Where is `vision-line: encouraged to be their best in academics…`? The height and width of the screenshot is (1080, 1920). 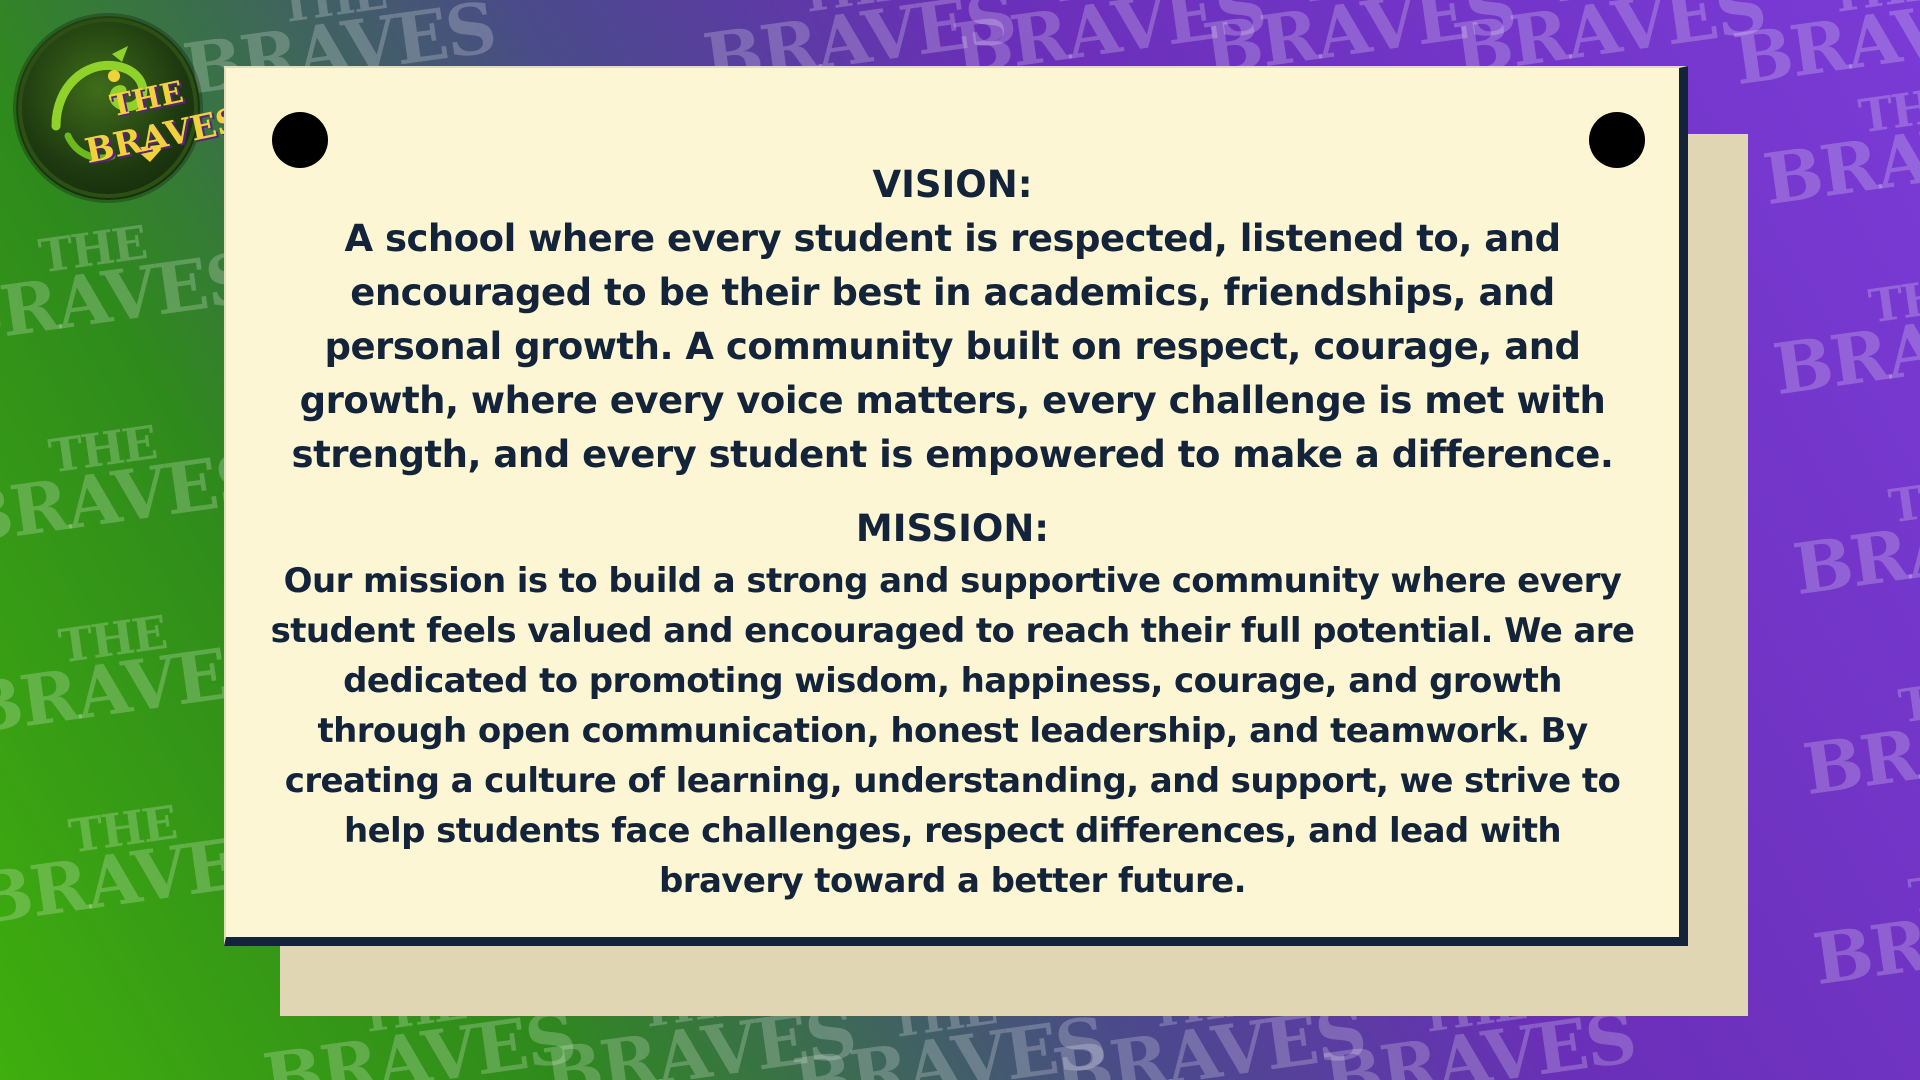 vision-line: encouraged to be their best in academics… is located at coordinates (952, 292).